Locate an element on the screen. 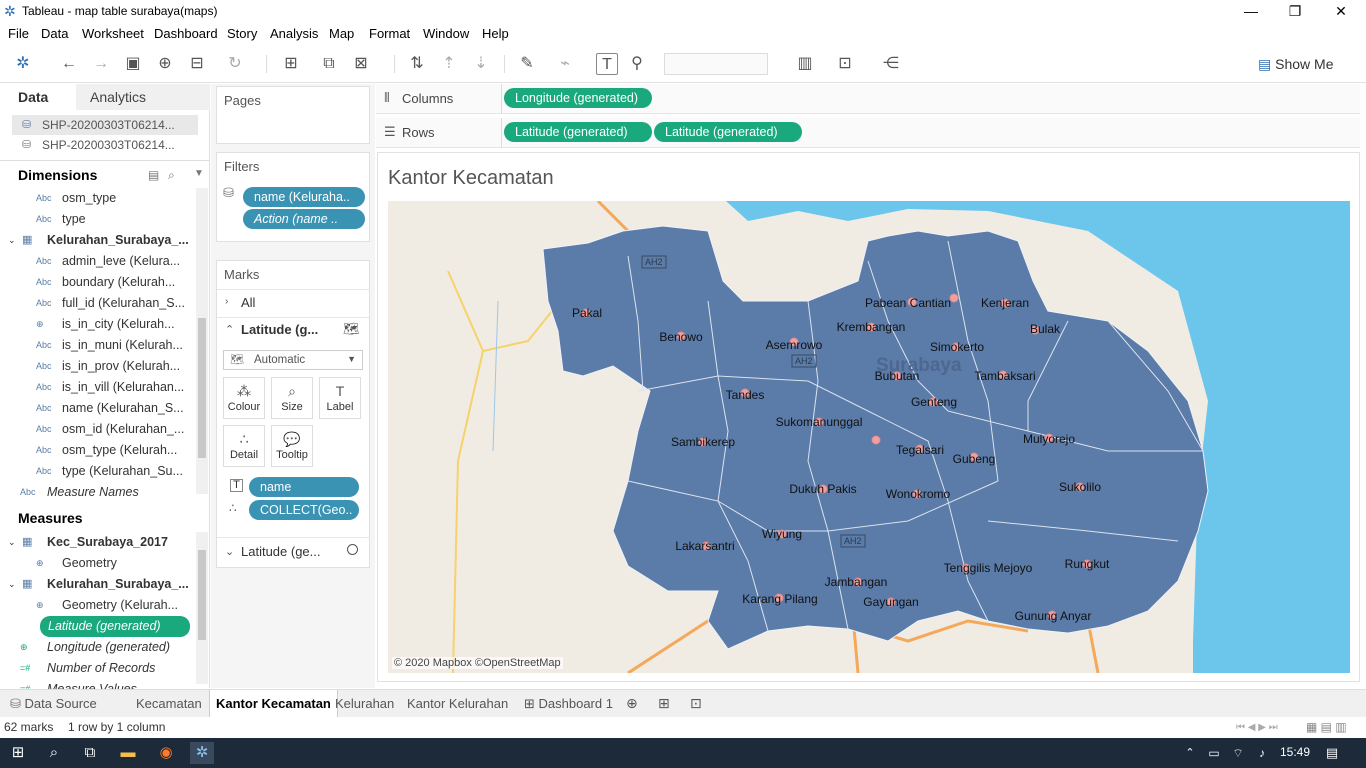 The image size is (1366, 768). refresh-icon: ↻ is located at coordinates (235, 64).